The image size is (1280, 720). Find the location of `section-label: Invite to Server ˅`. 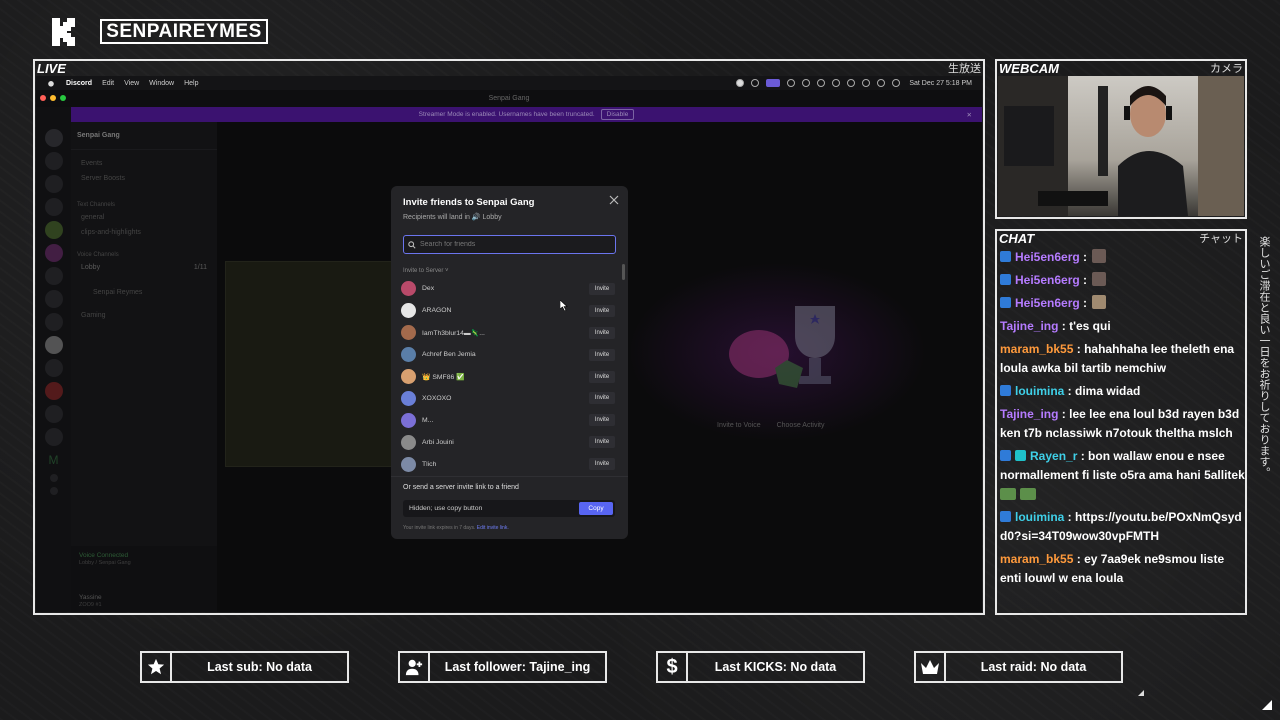

section-label: Invite to Server ˅ is located at coordinates (426, 271).